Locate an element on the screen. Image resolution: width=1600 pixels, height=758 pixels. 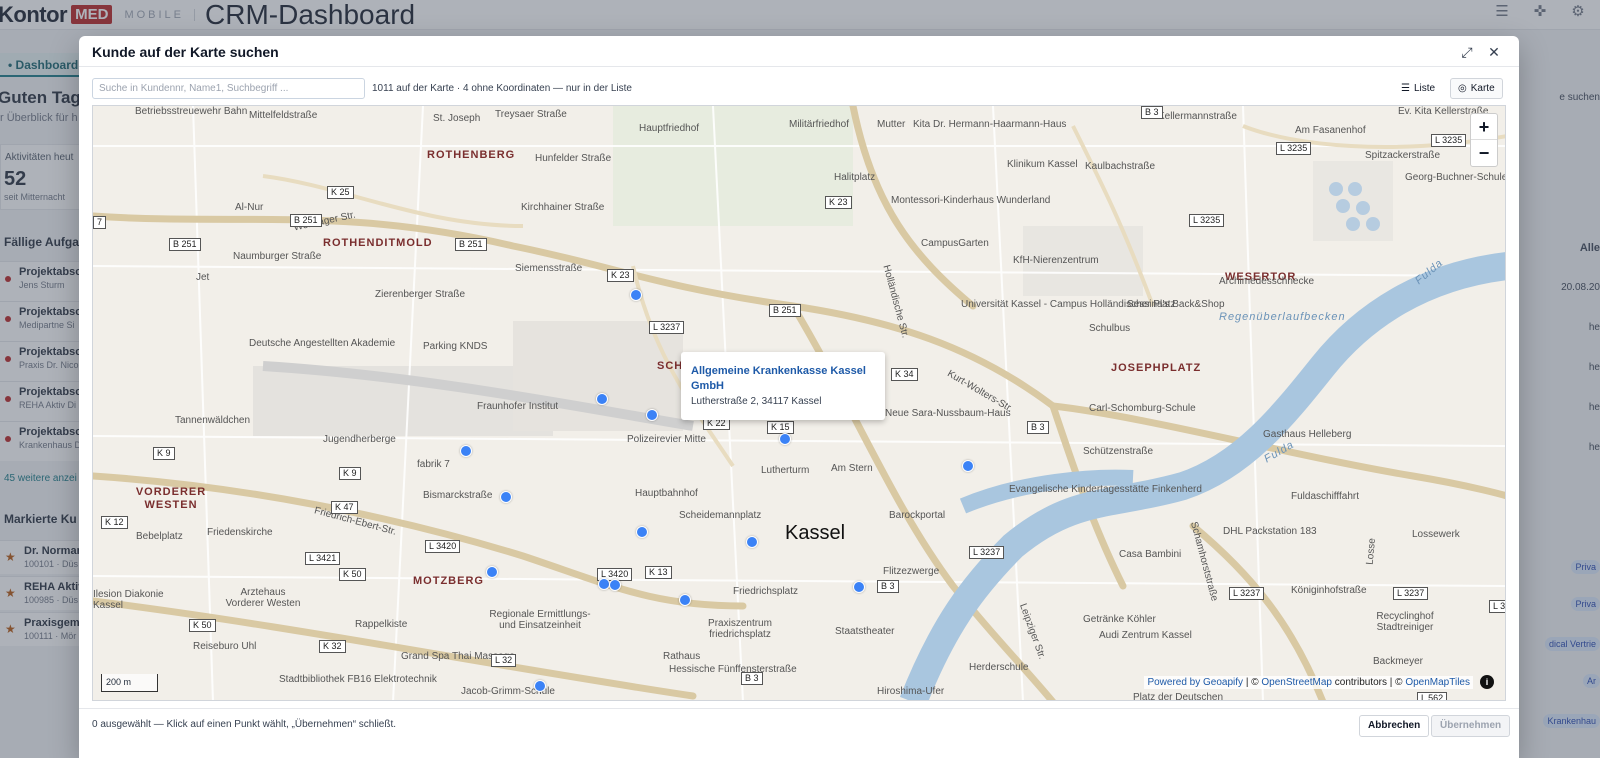
search-input is located at coordinates (228, 88).